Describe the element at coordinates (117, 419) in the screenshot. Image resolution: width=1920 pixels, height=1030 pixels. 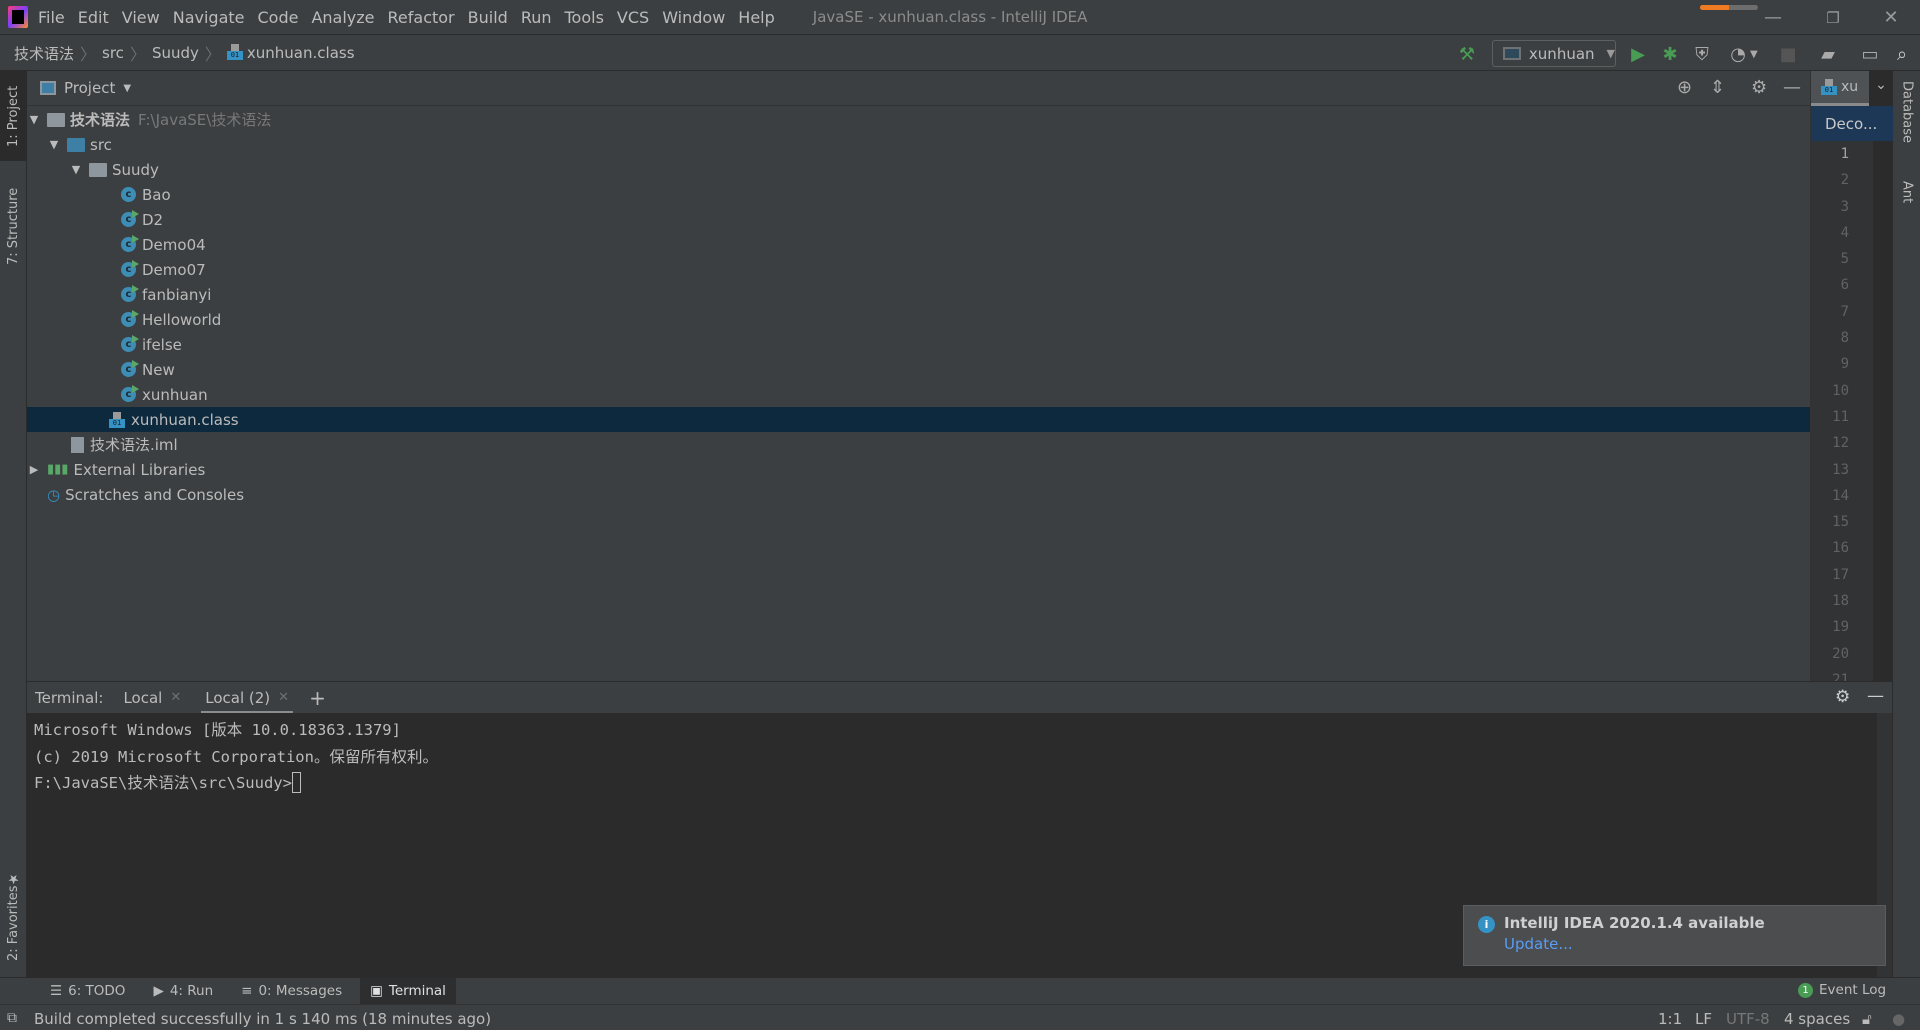
I see `class-file-icon` at that location.